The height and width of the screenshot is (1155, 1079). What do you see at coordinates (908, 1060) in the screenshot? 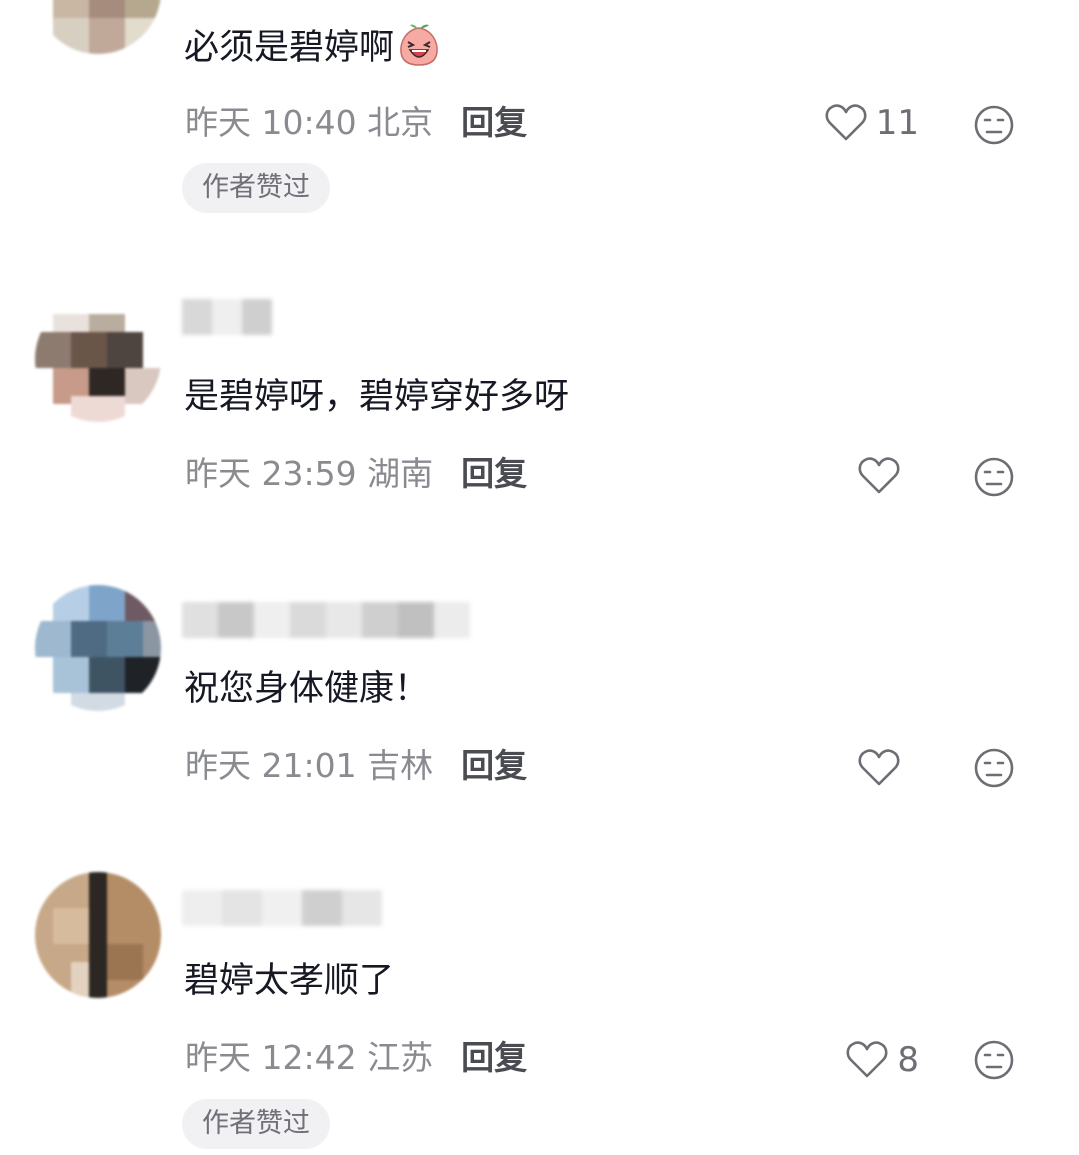
I see `like-count: 8` at bounding box center [908, 1060].